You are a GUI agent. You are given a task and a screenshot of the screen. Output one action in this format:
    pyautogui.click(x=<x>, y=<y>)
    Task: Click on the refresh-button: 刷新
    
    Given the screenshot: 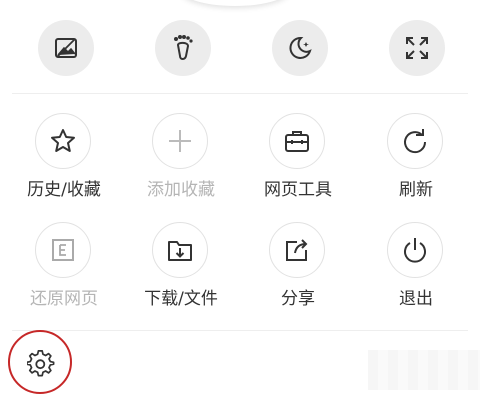 What is the action you would take?
    pyautogui.click(x=416, y=158)
    